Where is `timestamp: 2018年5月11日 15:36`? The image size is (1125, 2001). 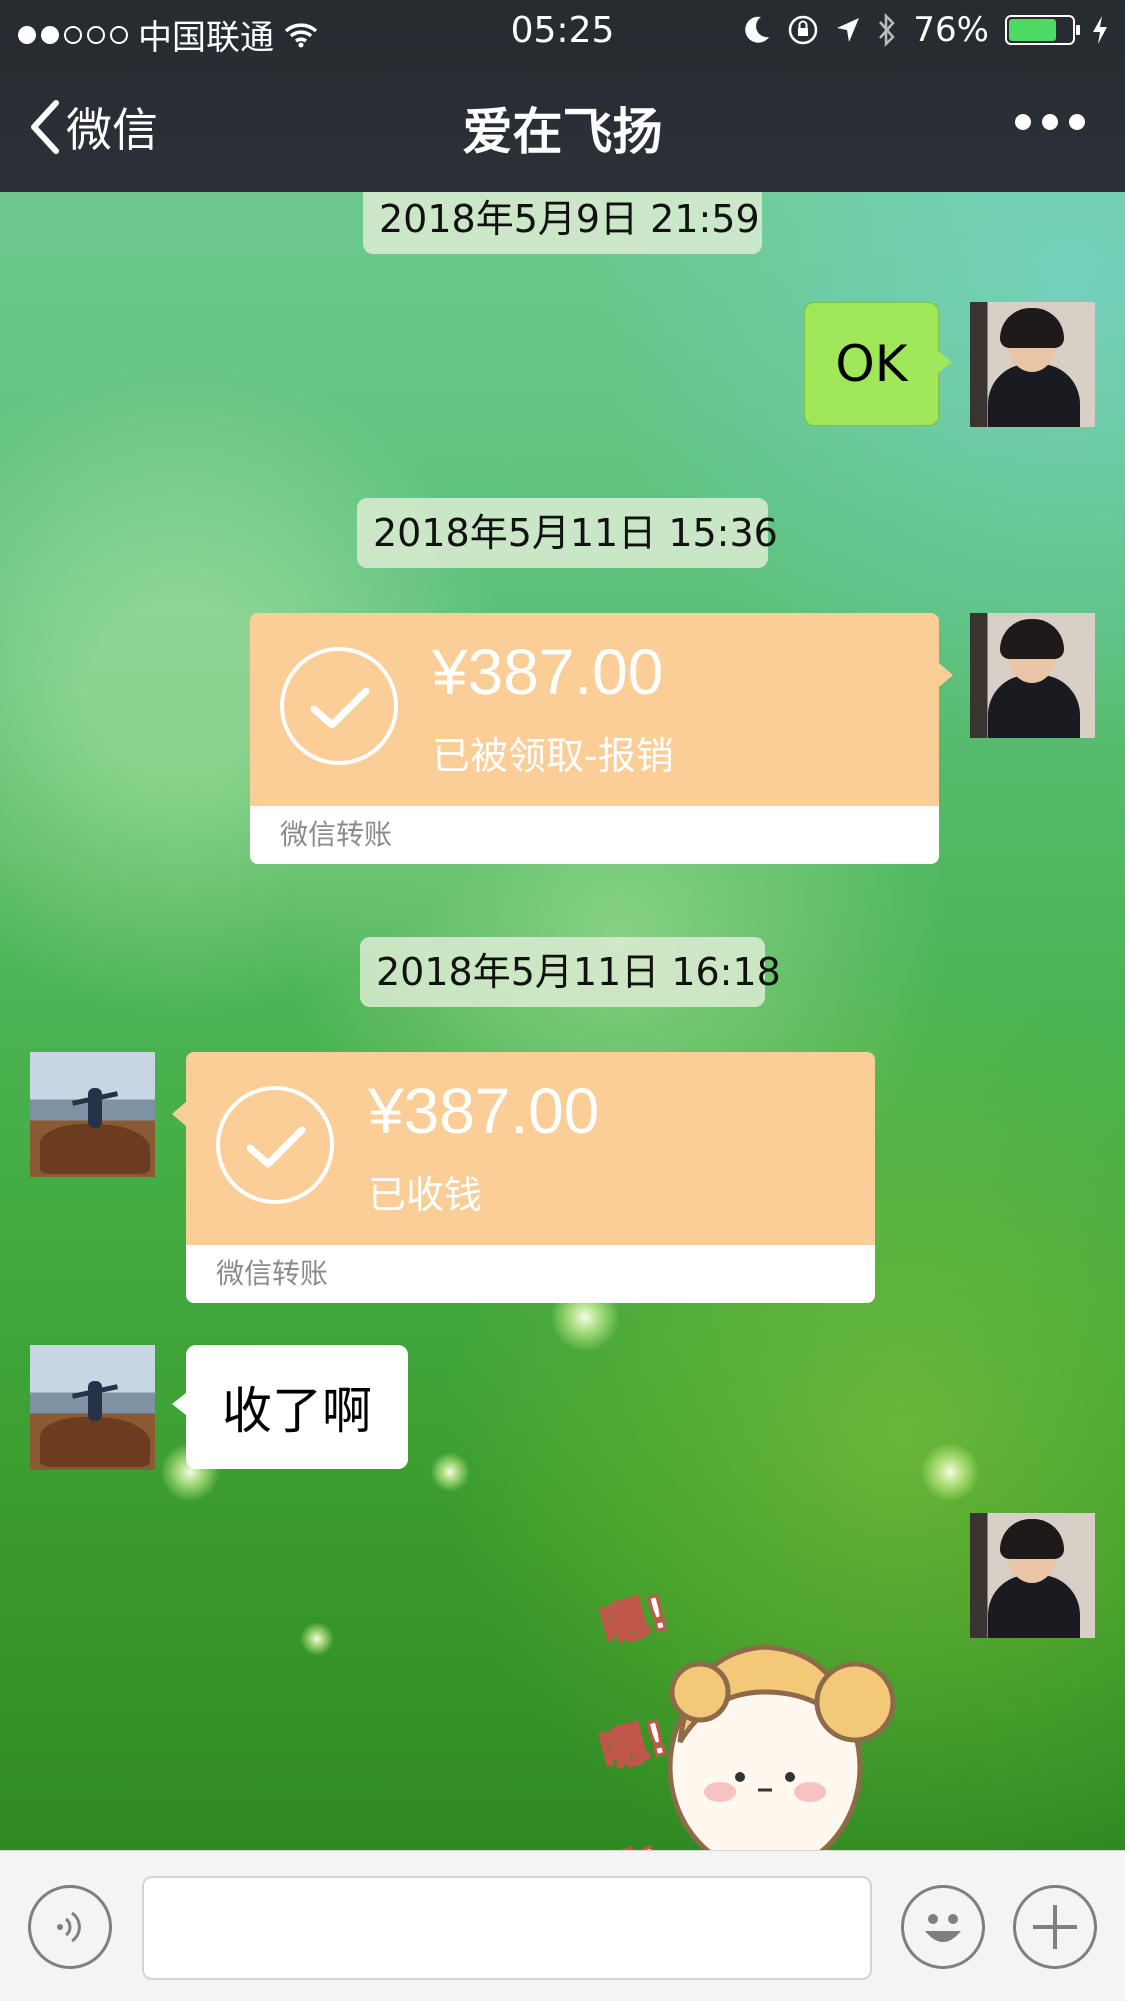
timestamp: 2018年5月11日 15:36 is located at coordinates (567, 533).